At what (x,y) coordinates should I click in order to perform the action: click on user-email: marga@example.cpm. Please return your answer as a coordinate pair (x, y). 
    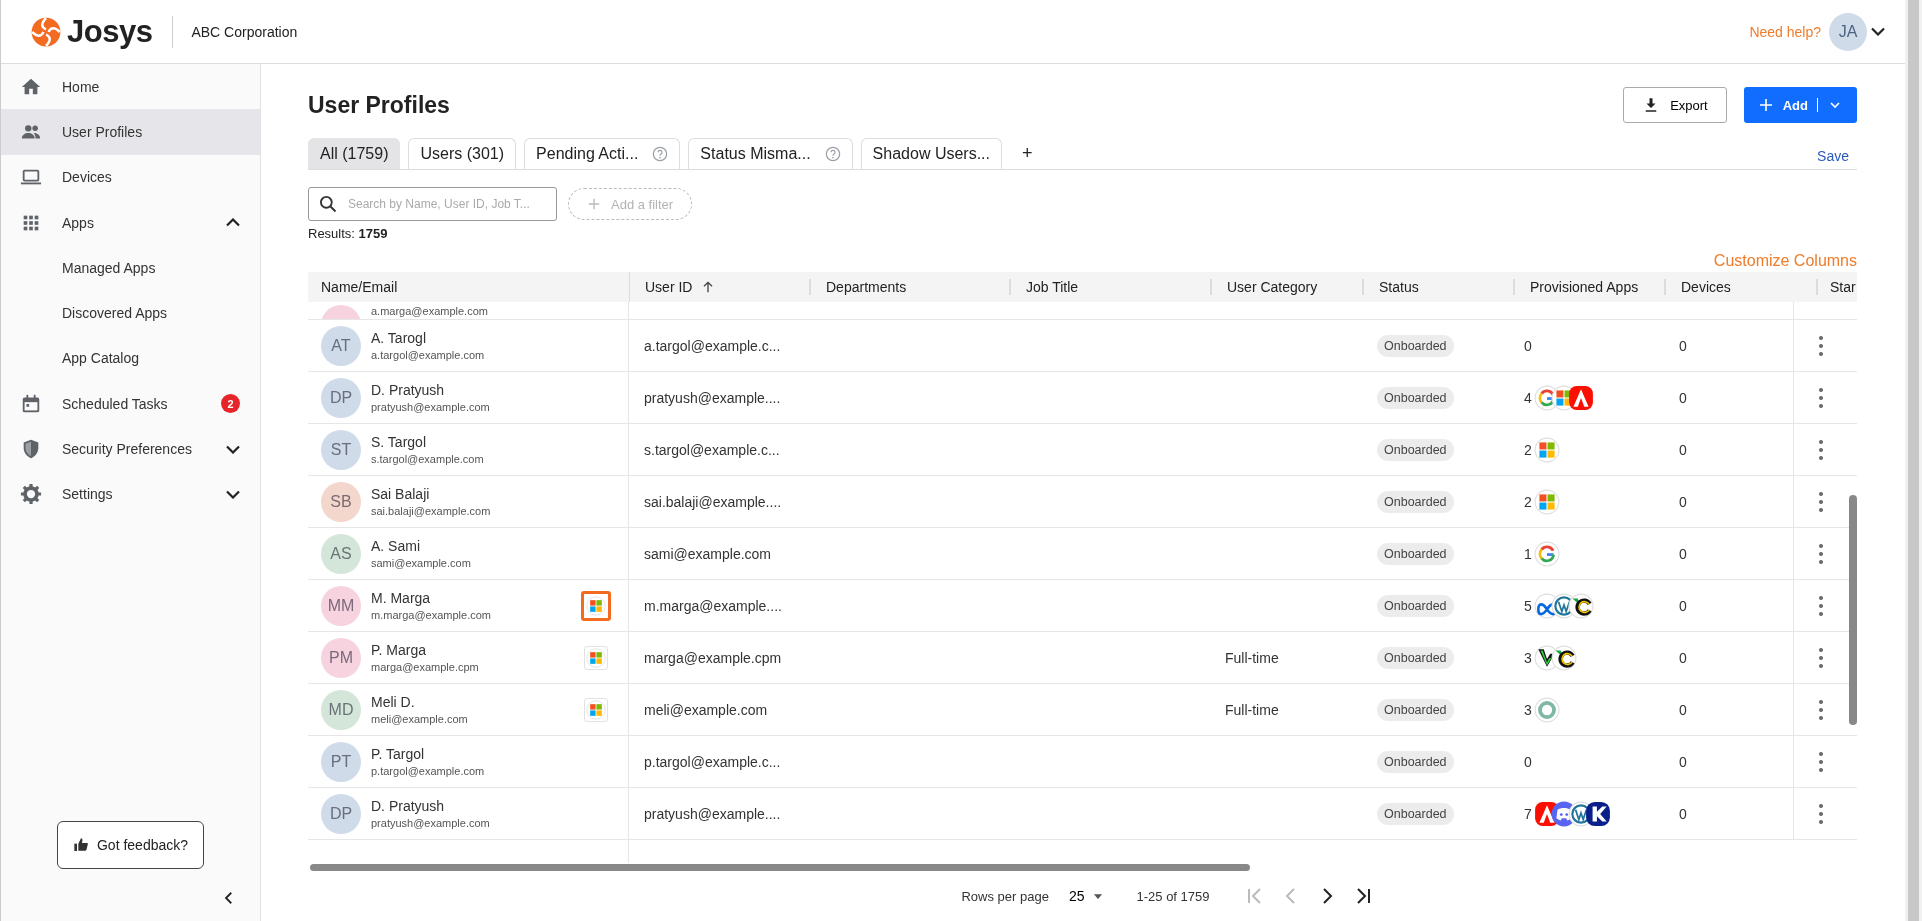
    Looking at the image, I should click on (425, 667).